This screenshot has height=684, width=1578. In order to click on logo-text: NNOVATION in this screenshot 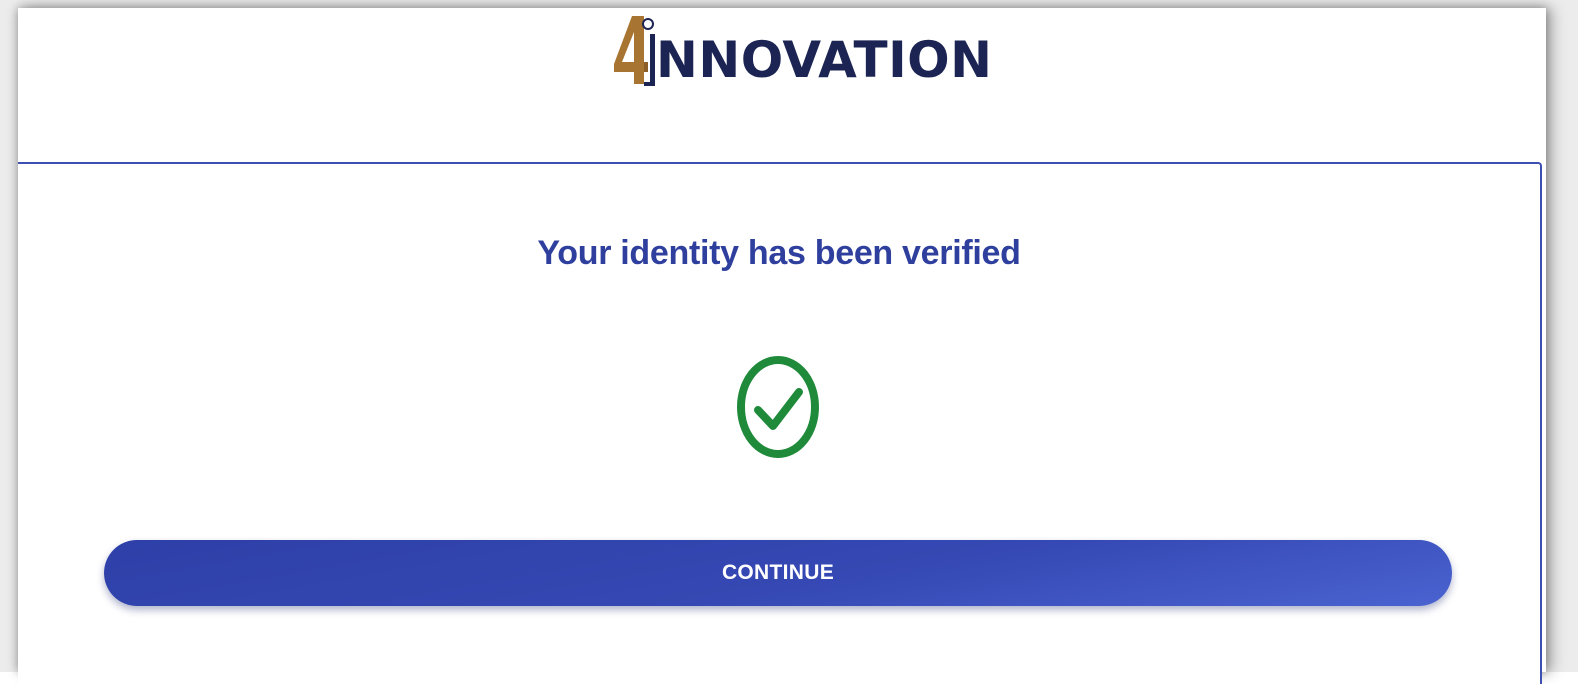, I will do `click(824, 60)`.